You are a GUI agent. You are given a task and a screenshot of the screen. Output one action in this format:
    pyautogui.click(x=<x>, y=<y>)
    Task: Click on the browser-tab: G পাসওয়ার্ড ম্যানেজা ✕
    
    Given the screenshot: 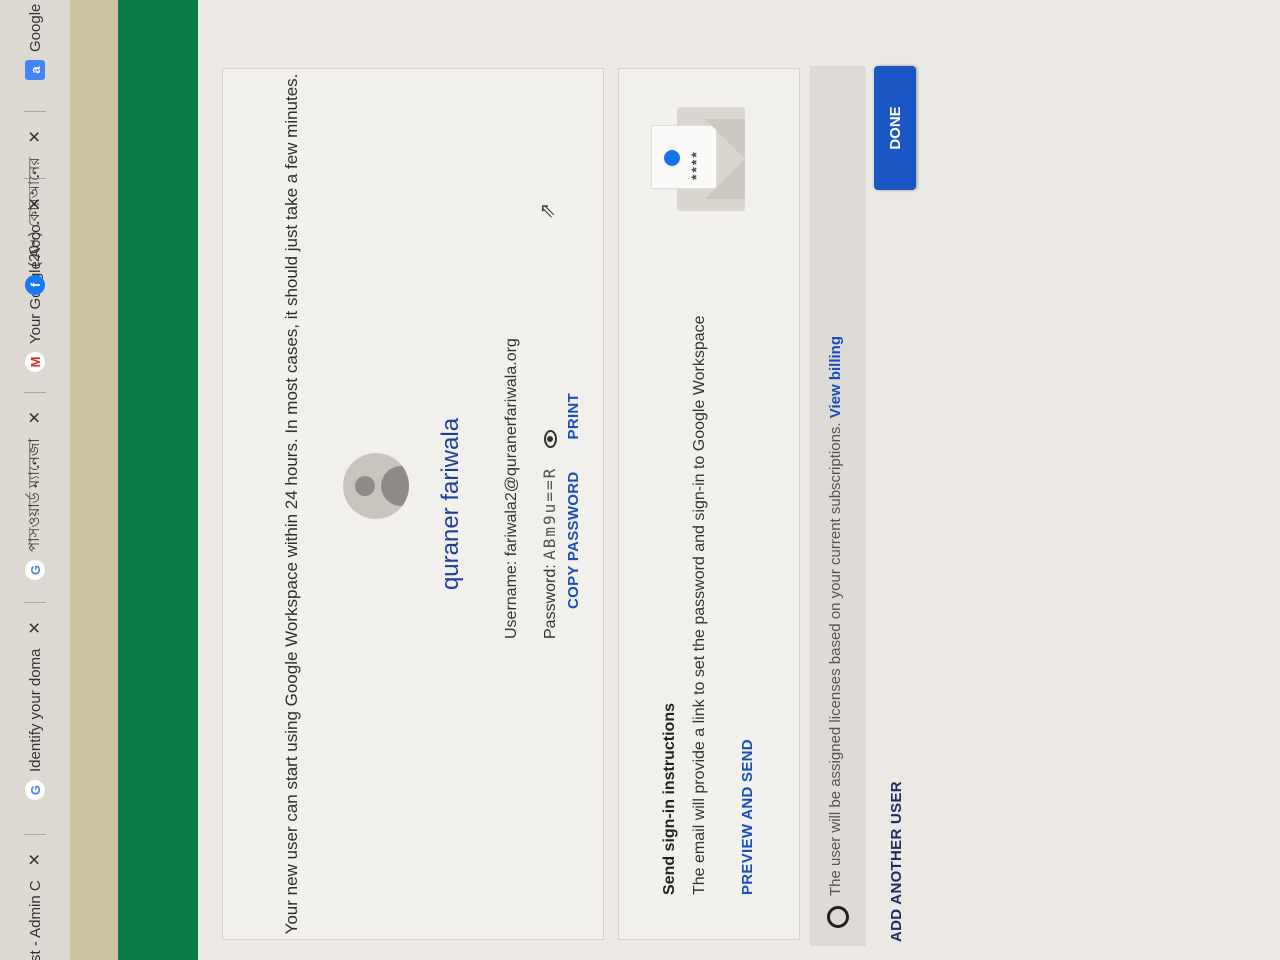 What is the action you would take?
    pyautogui.click(x=35, y=485)
    